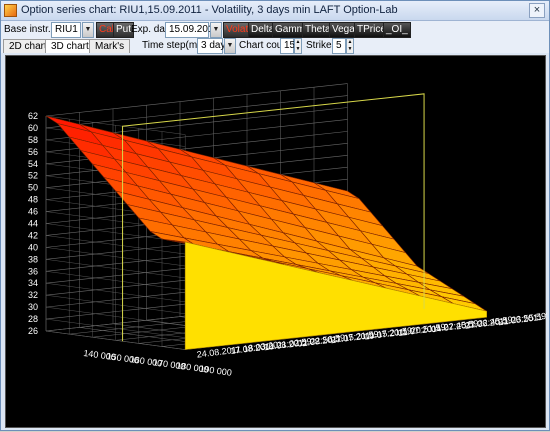  What do you see at coordinates (191, 30) in the screenshot?
I see `exp-date-field: 15.09.2011` at bounding box center [191, 30].